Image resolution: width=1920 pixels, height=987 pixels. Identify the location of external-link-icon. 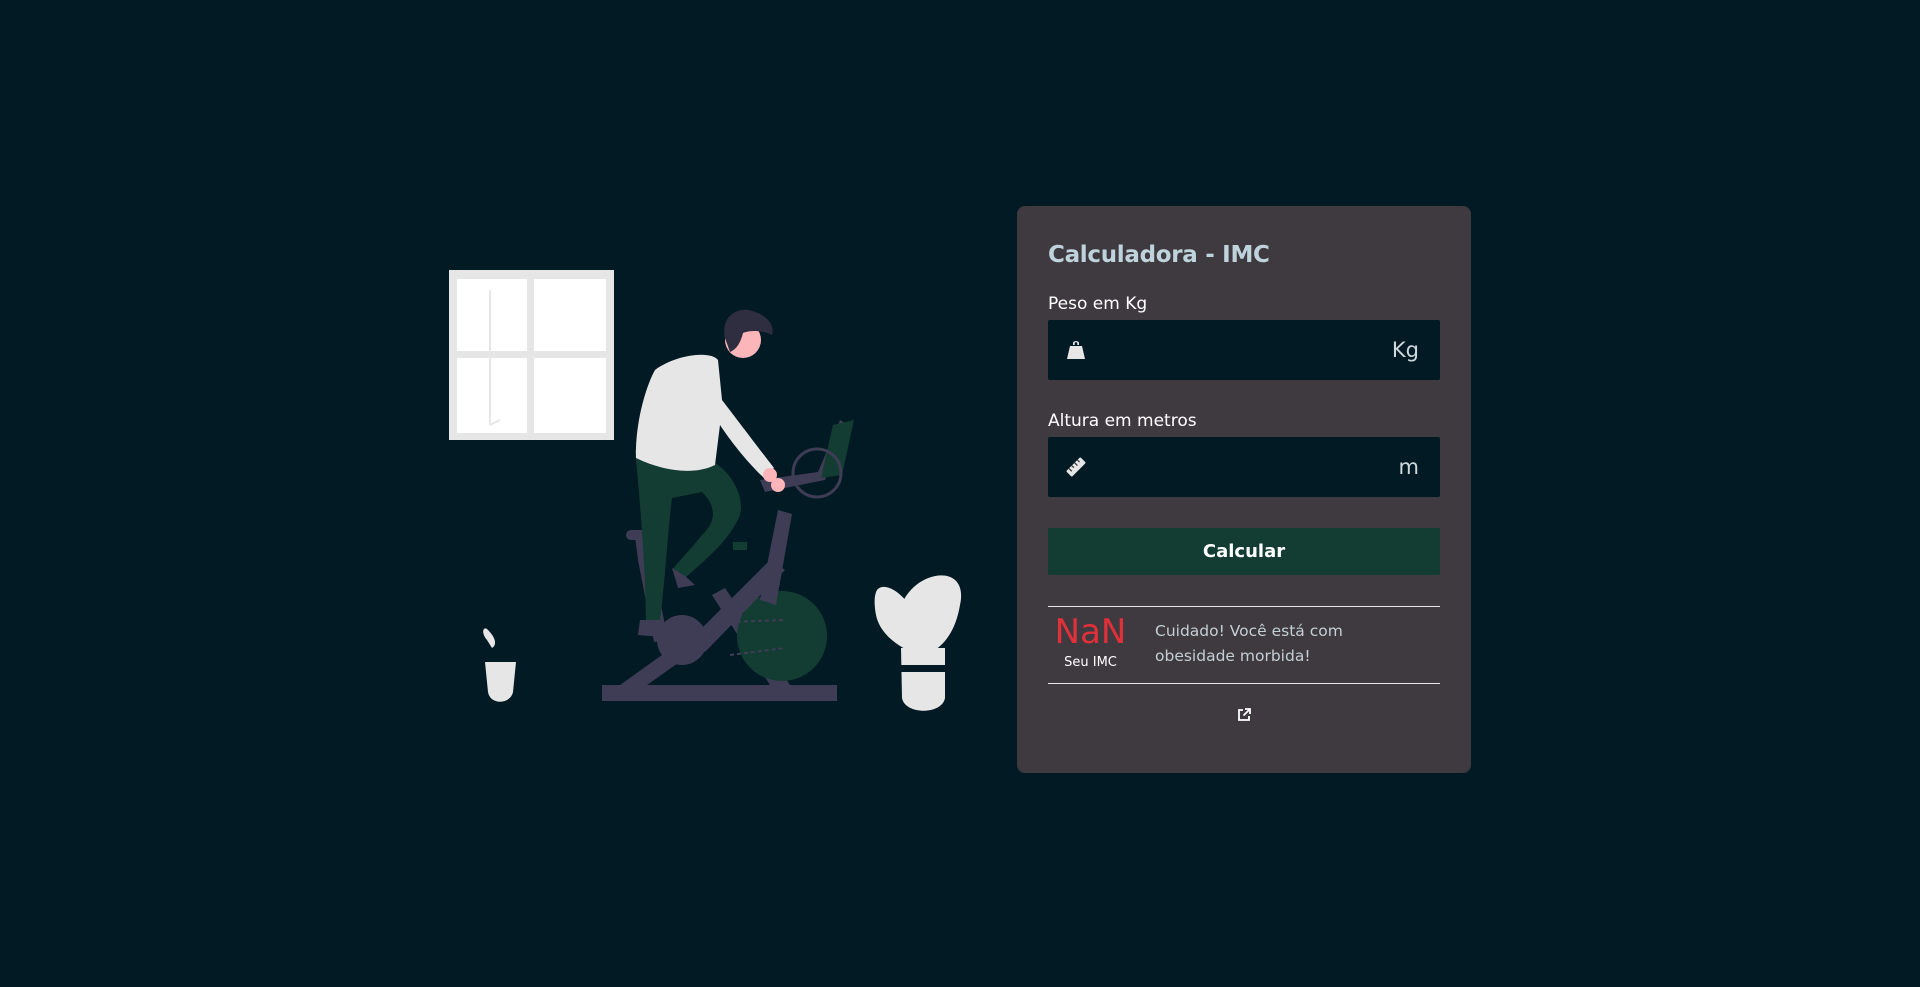
(1244, 715).